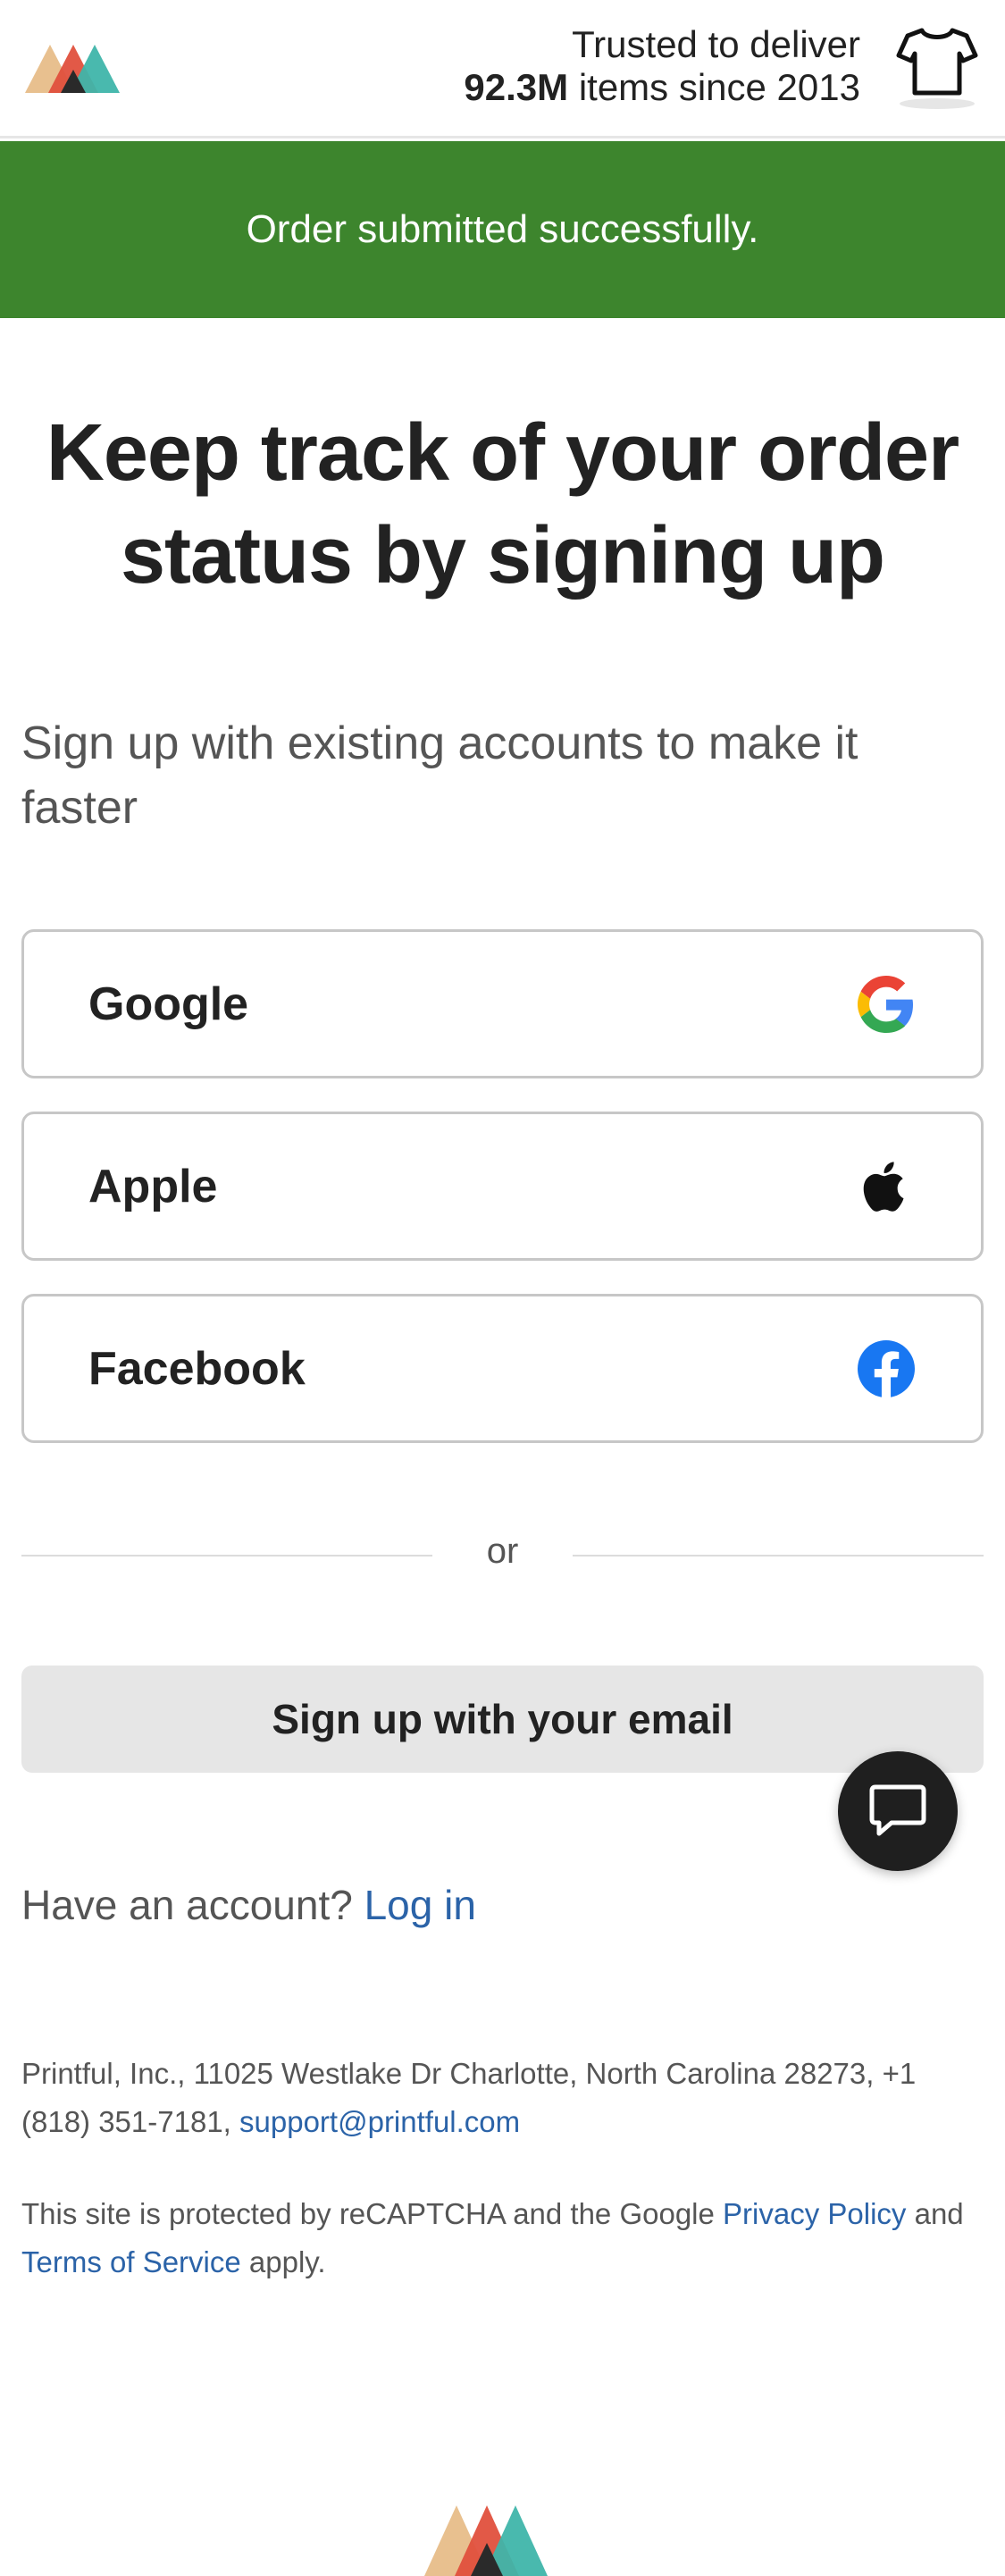  Describe the element at coordinates (502, 1551) in the screenshot. I see `divider-text: or` at that location.